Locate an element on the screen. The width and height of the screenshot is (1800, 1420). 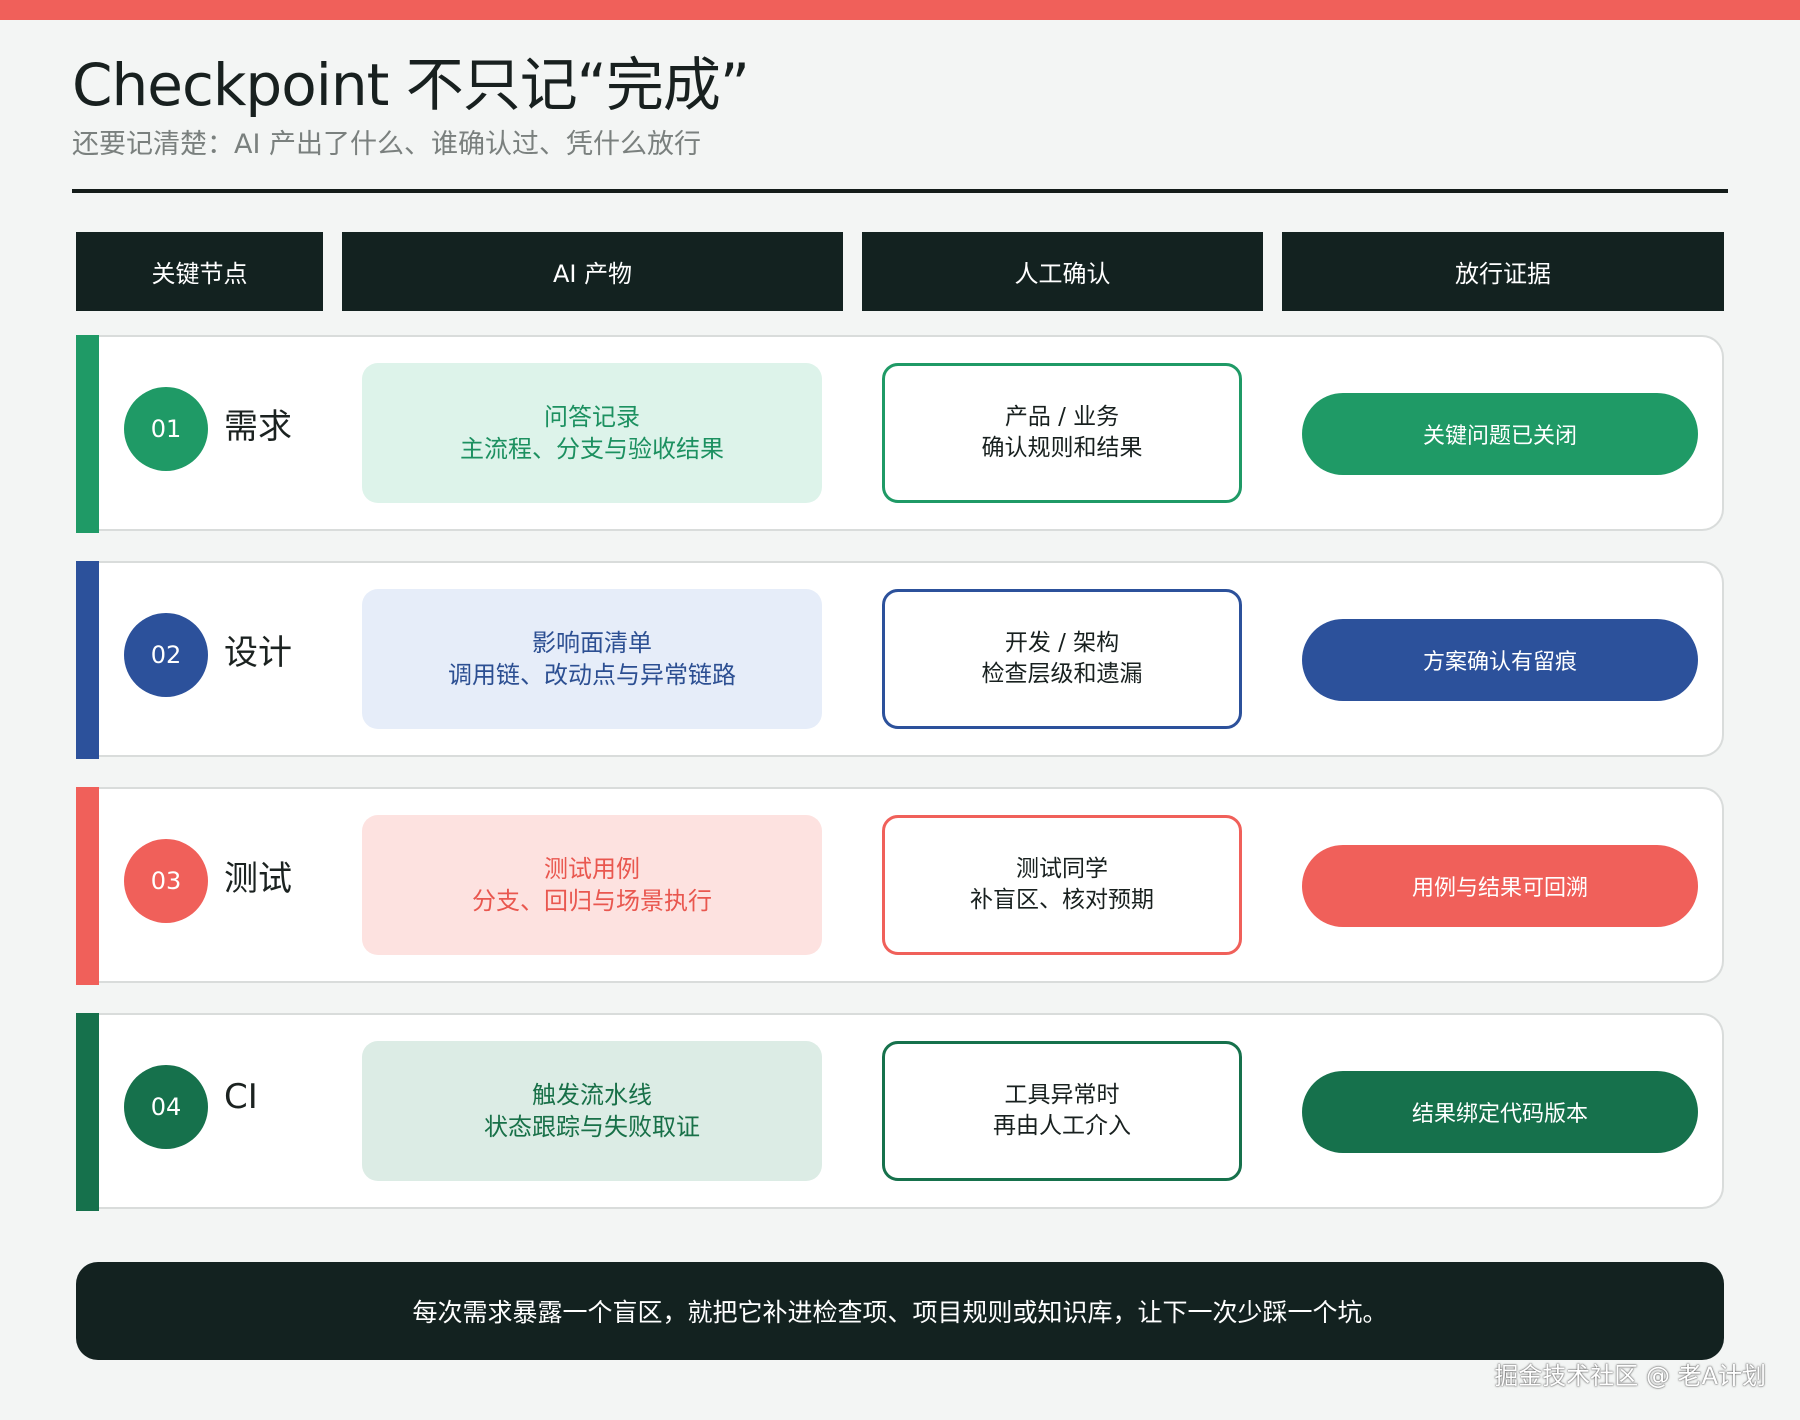
header-key-node: 关键节点 is located at coordinates (199, 271).